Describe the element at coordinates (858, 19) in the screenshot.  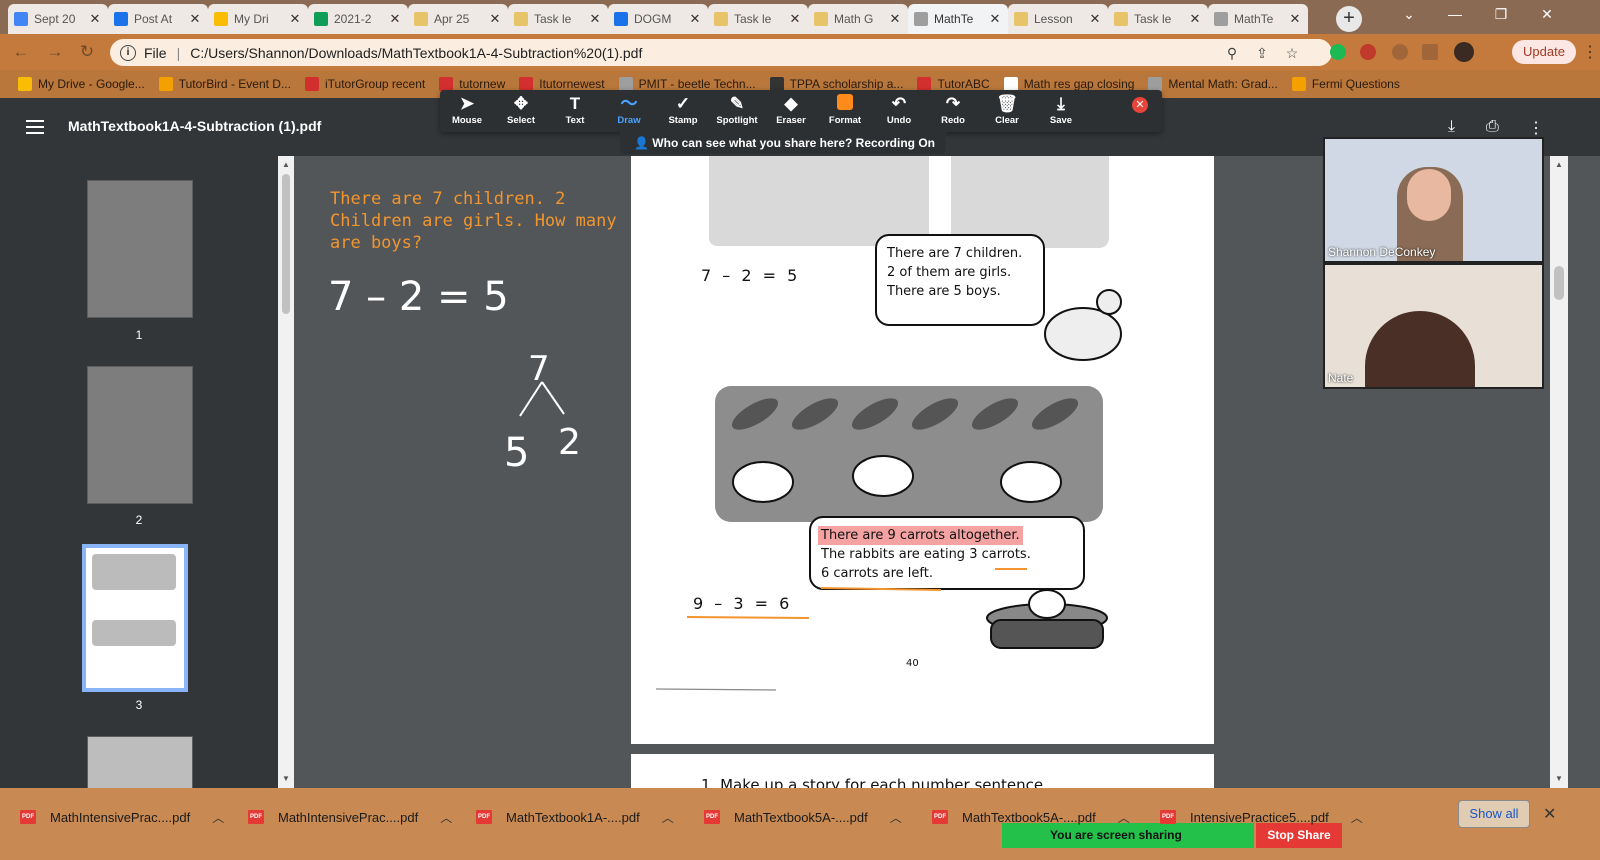
I see `browser-tab: Math G ✕` at that location.